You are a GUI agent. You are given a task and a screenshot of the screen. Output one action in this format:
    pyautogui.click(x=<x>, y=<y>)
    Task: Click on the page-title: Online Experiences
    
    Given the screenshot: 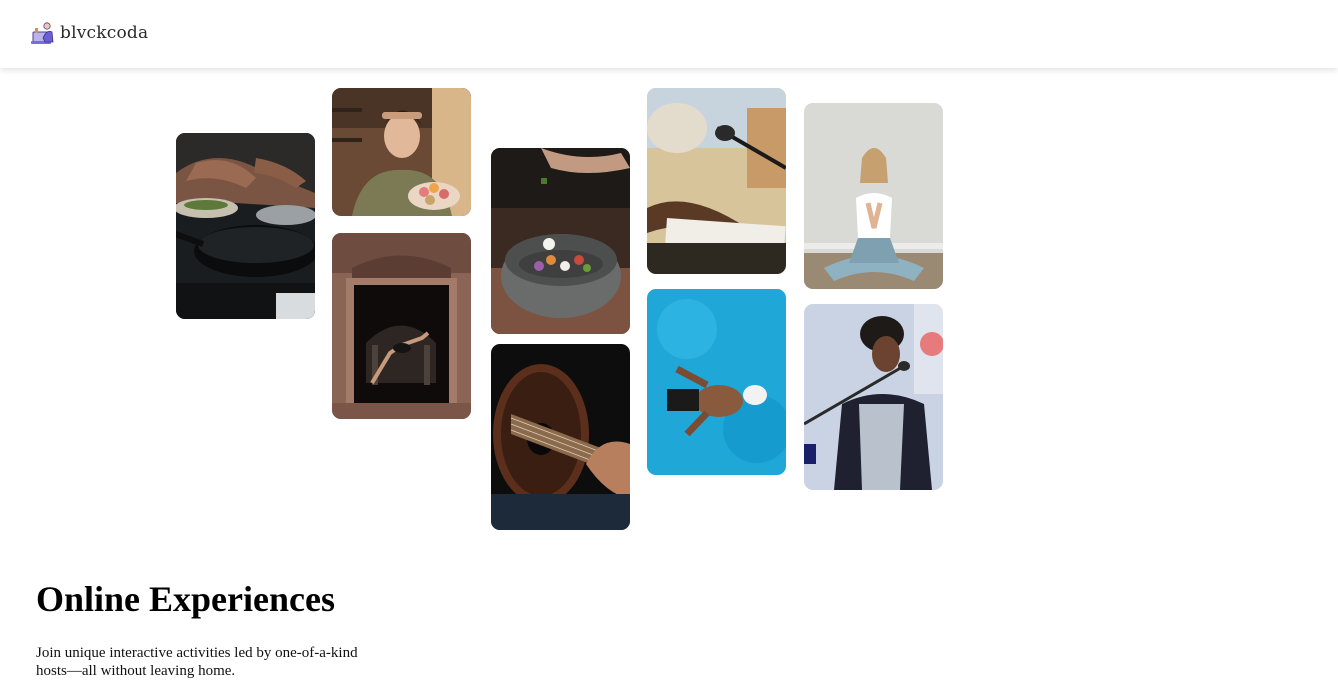 What is the action you would take?
    pyautogui.click(x=185, y=599)
    